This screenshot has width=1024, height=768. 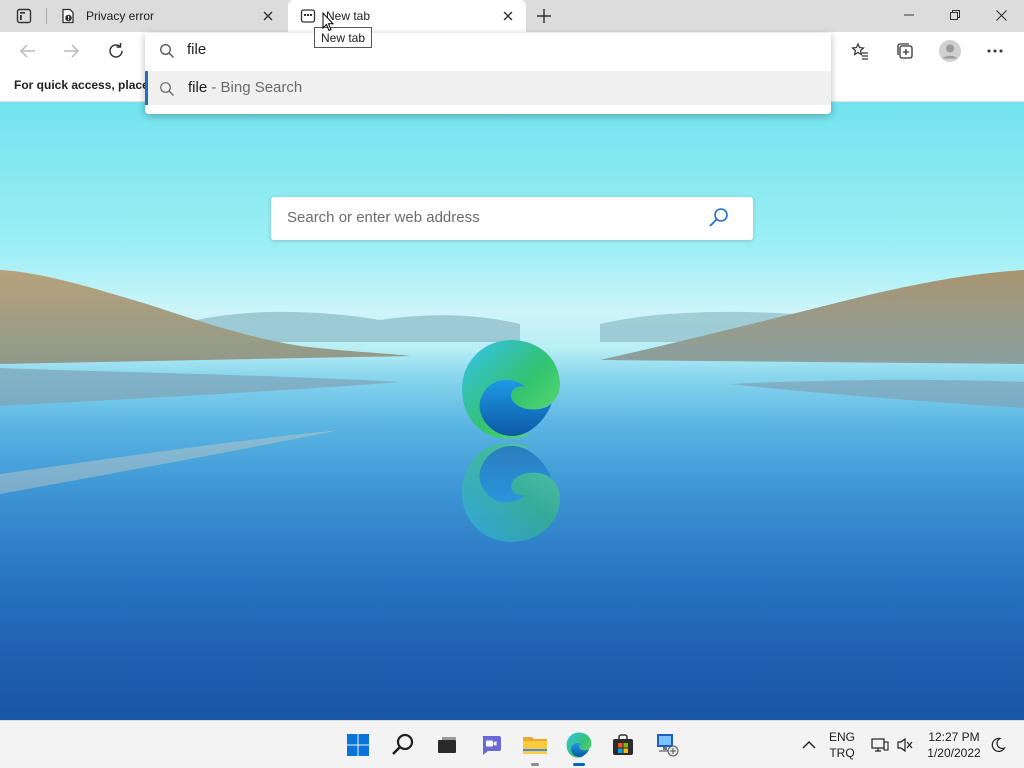 I want to click on plus-icon, so click(x=544, y=16).